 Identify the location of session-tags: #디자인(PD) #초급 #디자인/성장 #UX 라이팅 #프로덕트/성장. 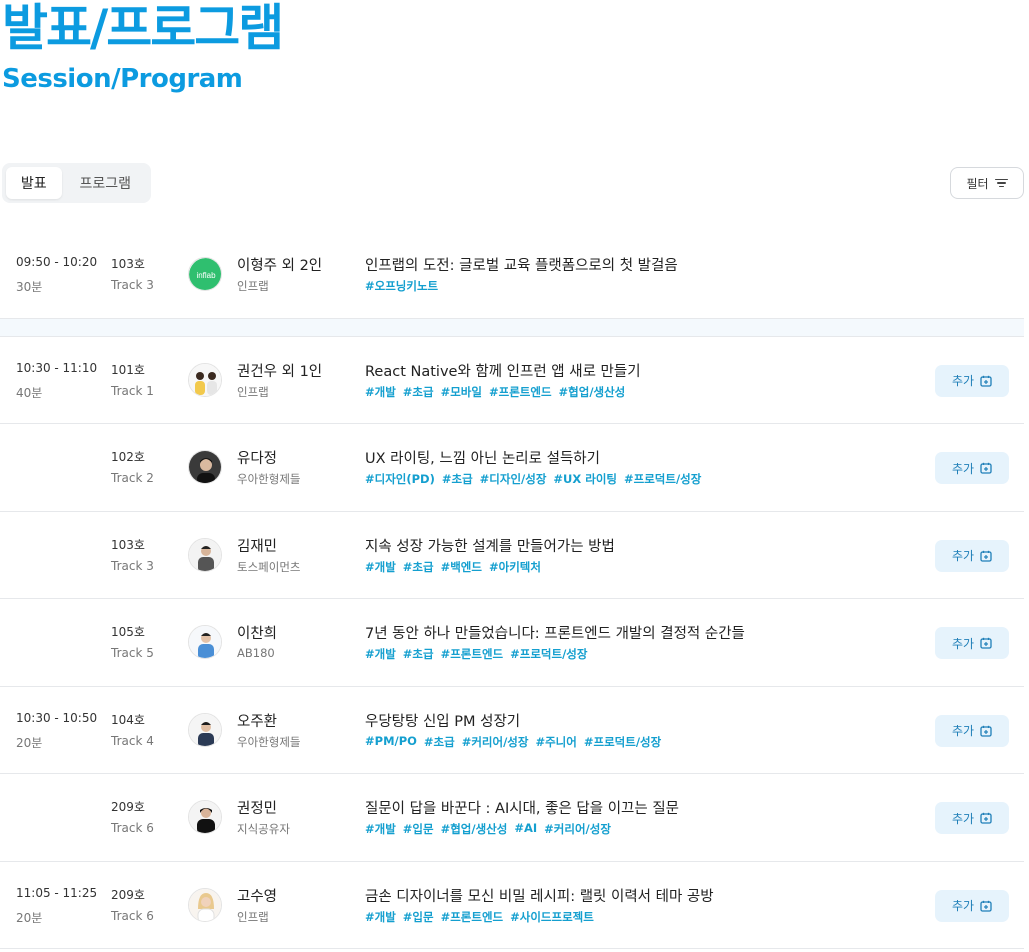
(533, 479).